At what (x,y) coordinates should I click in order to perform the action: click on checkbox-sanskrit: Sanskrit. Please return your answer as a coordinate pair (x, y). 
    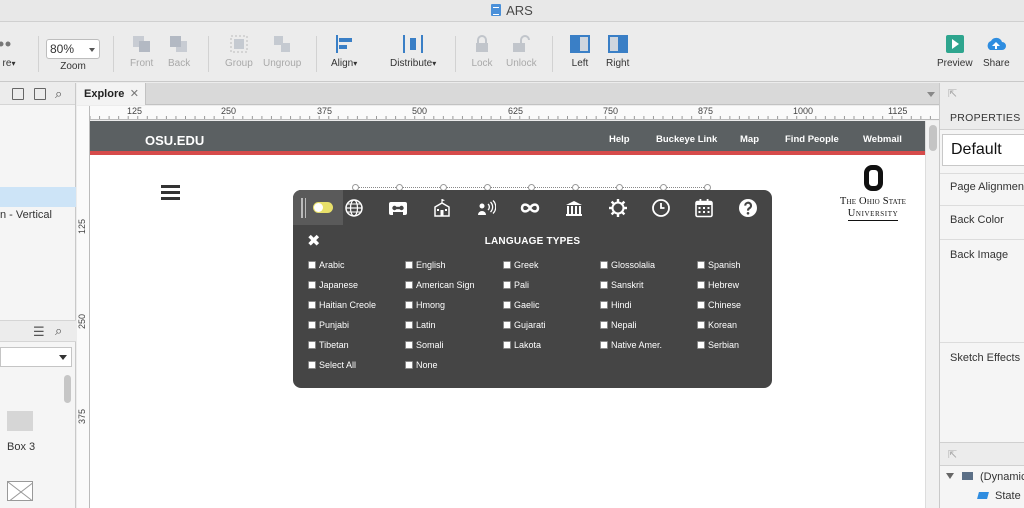
    Looking at the image, I should click on (622, 285).